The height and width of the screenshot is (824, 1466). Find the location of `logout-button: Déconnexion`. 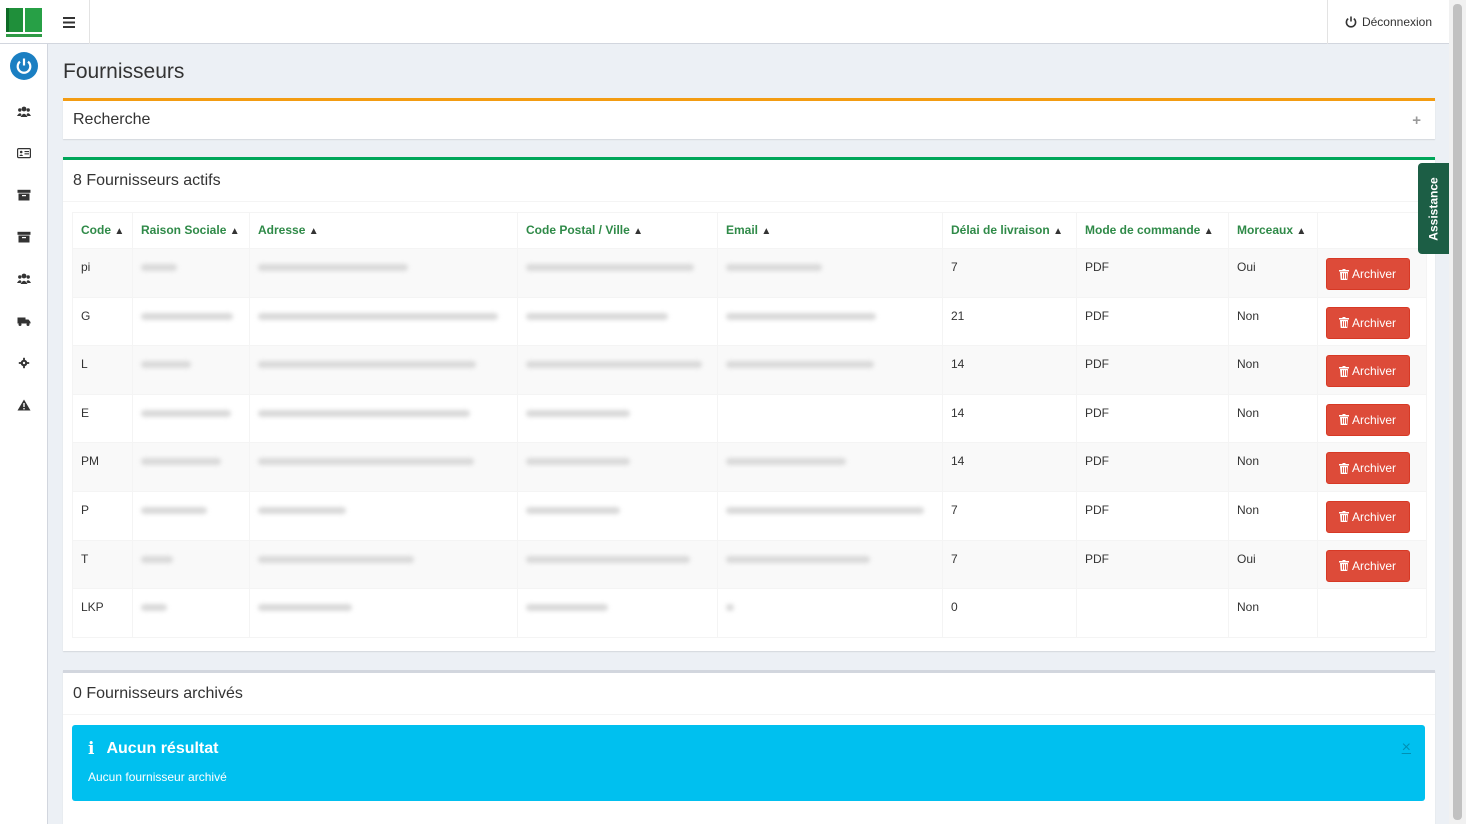

logout-button: Déconnexion is located at coordinates (1388, 22).